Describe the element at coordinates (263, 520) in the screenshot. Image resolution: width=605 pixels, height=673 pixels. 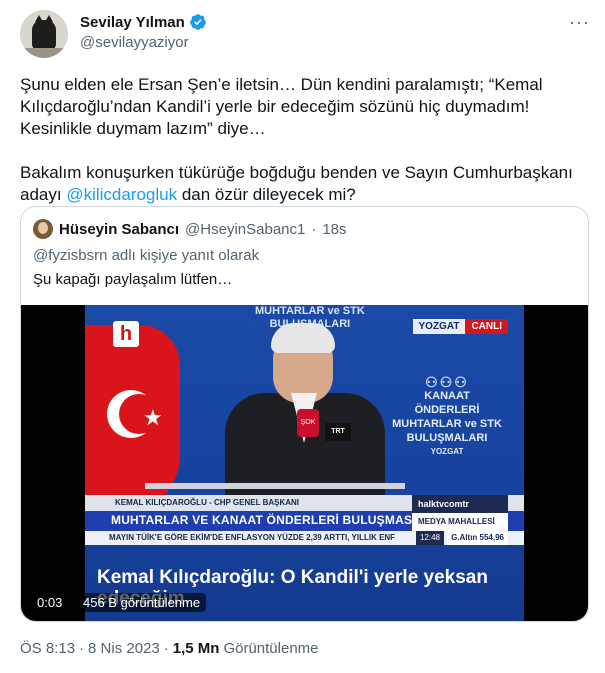
I see `lower-third-title: MUHTARLAR VE KANAAT ÖNDERLERİ BULUŞMASI` at that location.